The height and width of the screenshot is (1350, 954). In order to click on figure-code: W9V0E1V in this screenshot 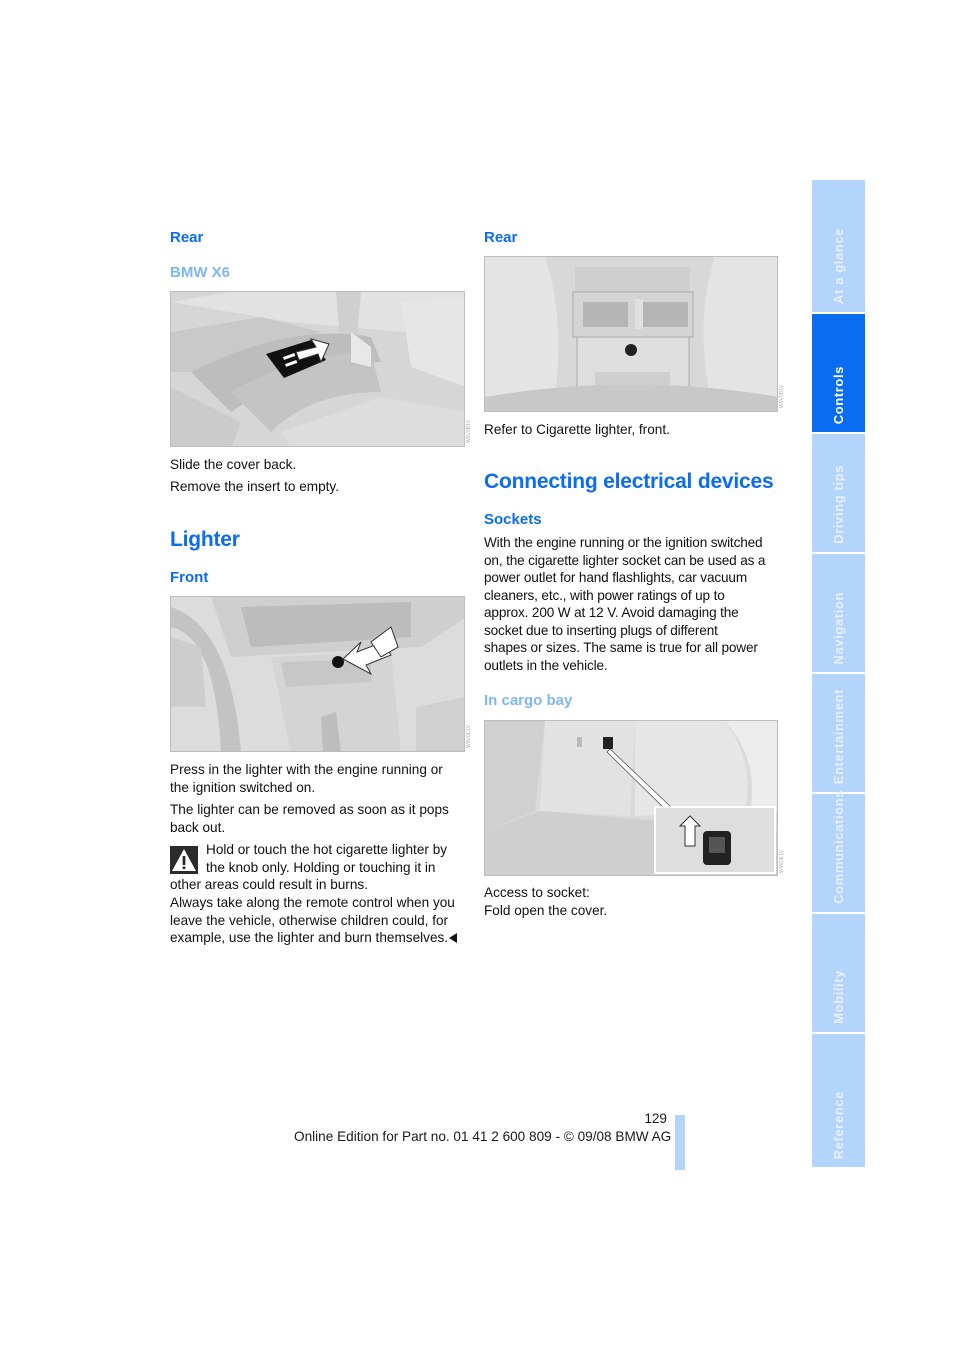, I will do `click(782, 861)`.